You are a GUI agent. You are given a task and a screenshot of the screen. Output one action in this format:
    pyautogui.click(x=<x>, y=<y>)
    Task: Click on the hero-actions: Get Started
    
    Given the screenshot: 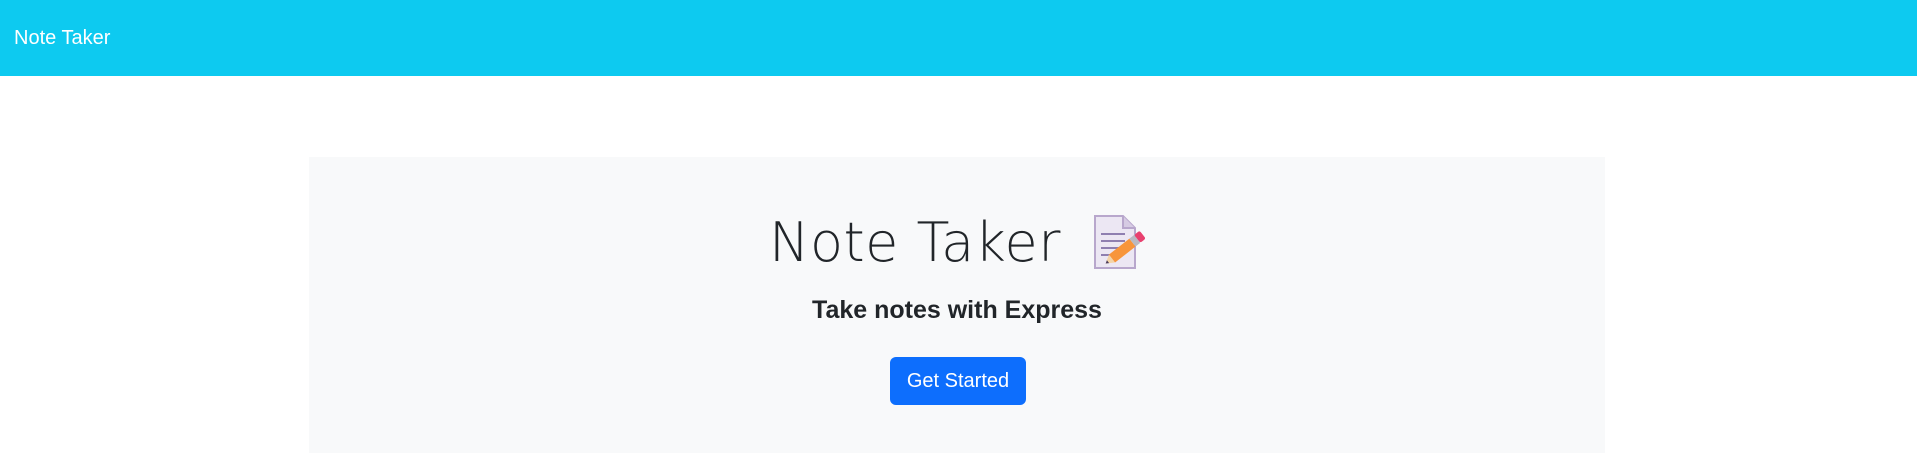 What is the action you would take?
    pyautogui.click(x=957, y=381)
    